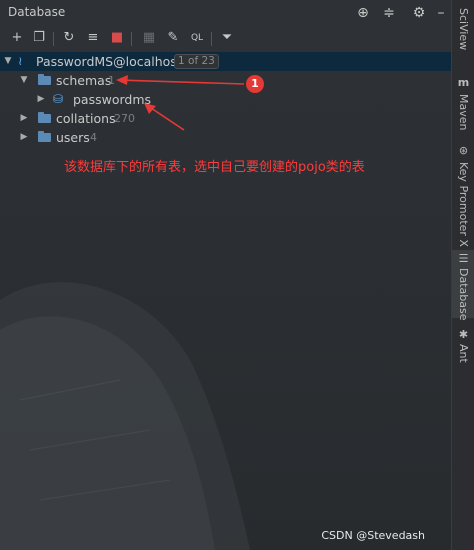  What do you see at coordinates (20, 61) in the screenshot?
I see `mysql-icon: ≀` at bounding box center [20, 61].